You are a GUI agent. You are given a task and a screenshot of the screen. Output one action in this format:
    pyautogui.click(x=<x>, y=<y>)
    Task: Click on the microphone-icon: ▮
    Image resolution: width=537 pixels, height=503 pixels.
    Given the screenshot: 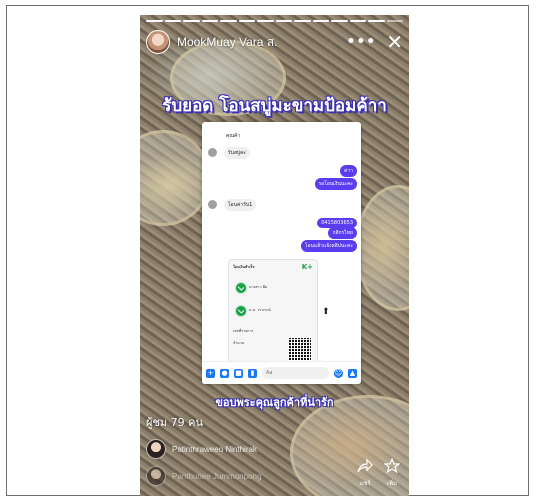 What is the action you would take?
    pyautogui.click(x=252, y=373)
    